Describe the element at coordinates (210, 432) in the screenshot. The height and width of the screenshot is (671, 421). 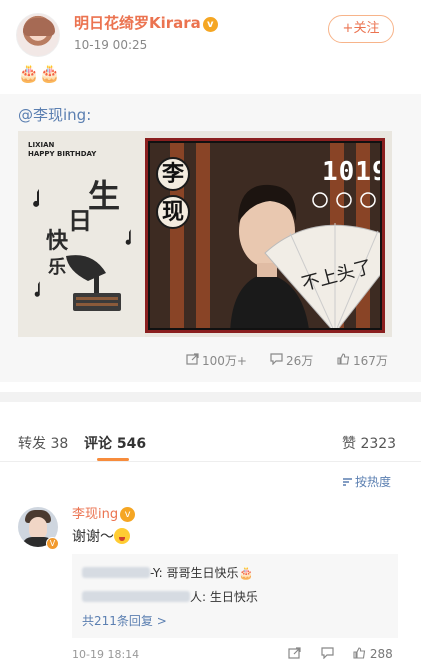
I see `tab-bar: 转发 38 评论 546 赞 2323` at that location.